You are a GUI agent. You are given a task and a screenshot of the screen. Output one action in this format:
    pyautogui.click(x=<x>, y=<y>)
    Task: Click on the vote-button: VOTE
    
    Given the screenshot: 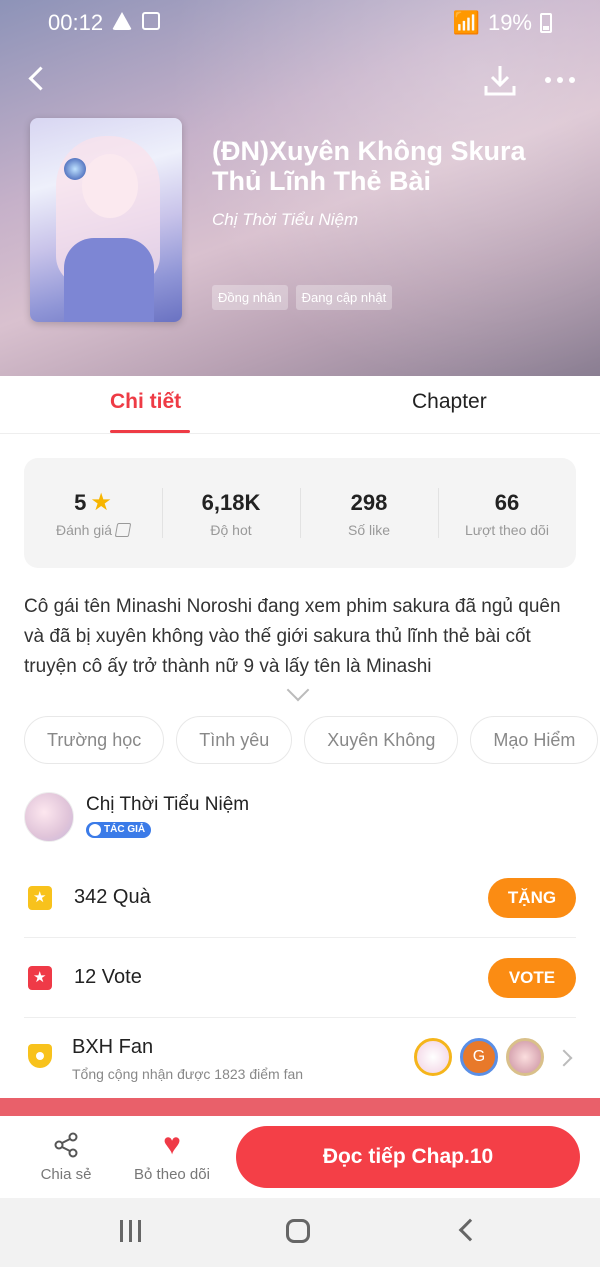 What is the action you would take?
    pyautogui.click(x=532, y=978)
    